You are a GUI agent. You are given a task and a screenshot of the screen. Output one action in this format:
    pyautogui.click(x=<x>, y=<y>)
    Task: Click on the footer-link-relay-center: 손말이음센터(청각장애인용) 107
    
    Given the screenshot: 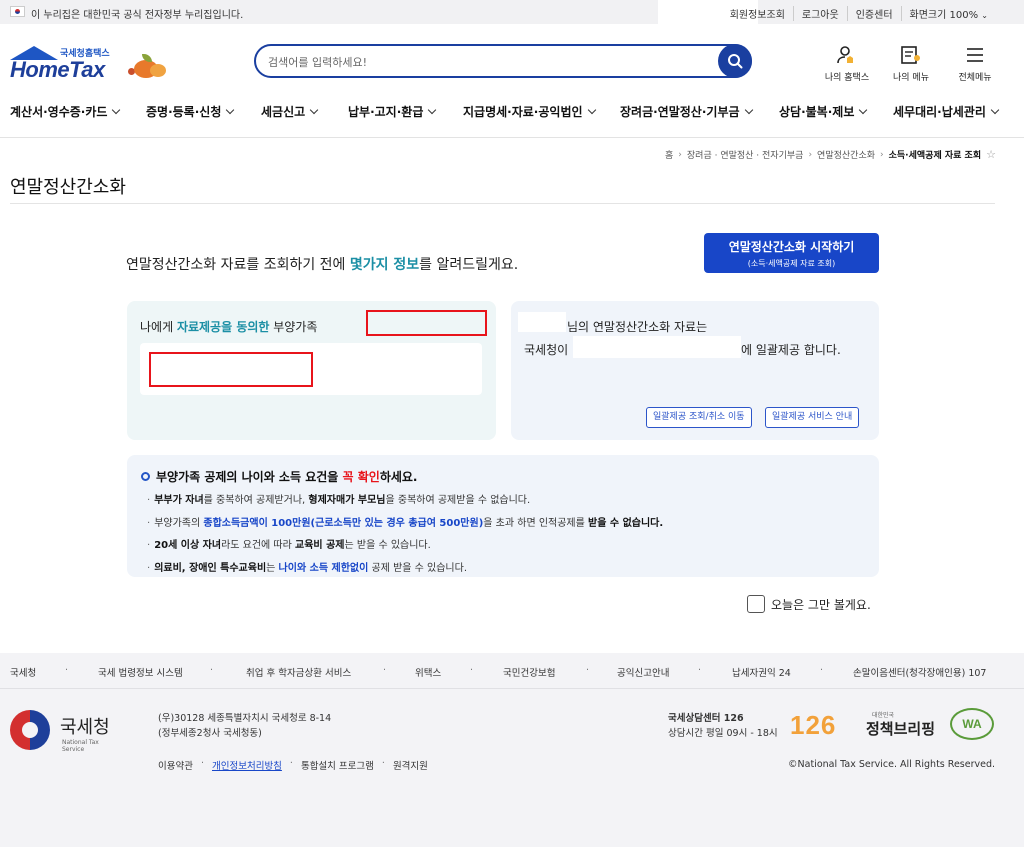 What is the action you would take?
    pyautogui.click(x=919, y=672)
    